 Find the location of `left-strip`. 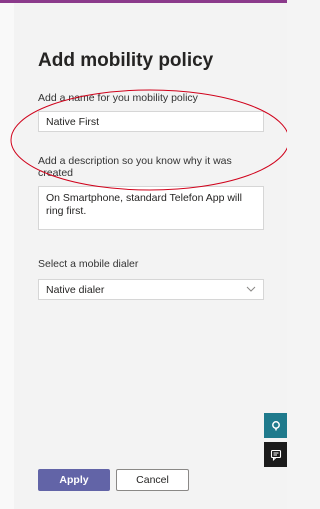

left-strip is located at coordinates (7, 256).